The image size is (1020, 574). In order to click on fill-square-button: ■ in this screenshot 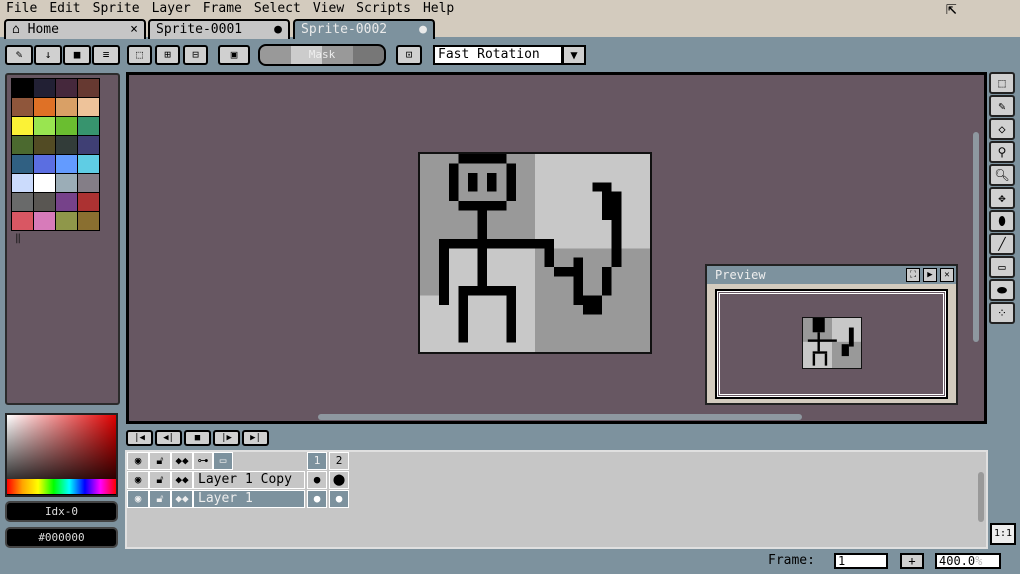, I will do `click(77, 55)`.